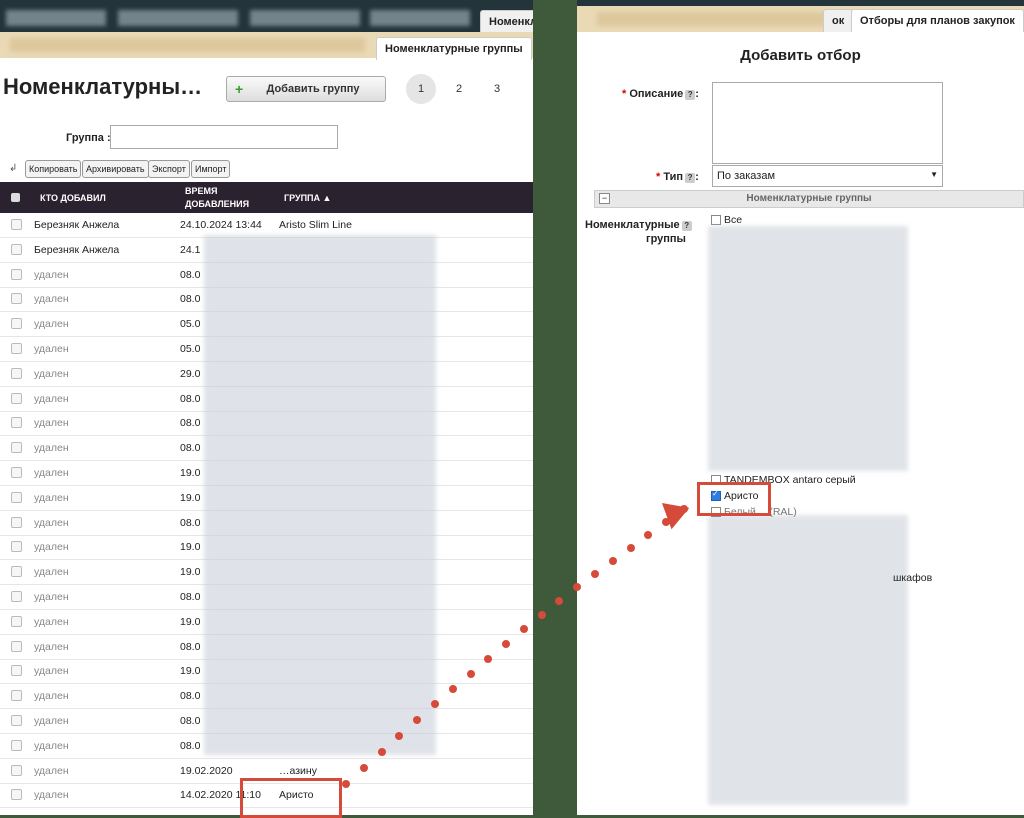 This screenshot has height=818, width=1024. I want to click on header-group: ГРУППА ▲, so click(307, 198).